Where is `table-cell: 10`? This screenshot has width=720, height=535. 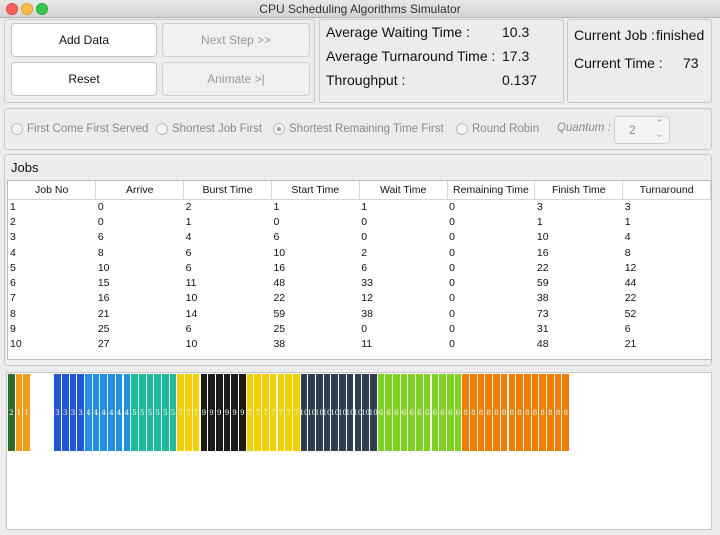 table-cell: 10 is located at coordinates (16, 344).